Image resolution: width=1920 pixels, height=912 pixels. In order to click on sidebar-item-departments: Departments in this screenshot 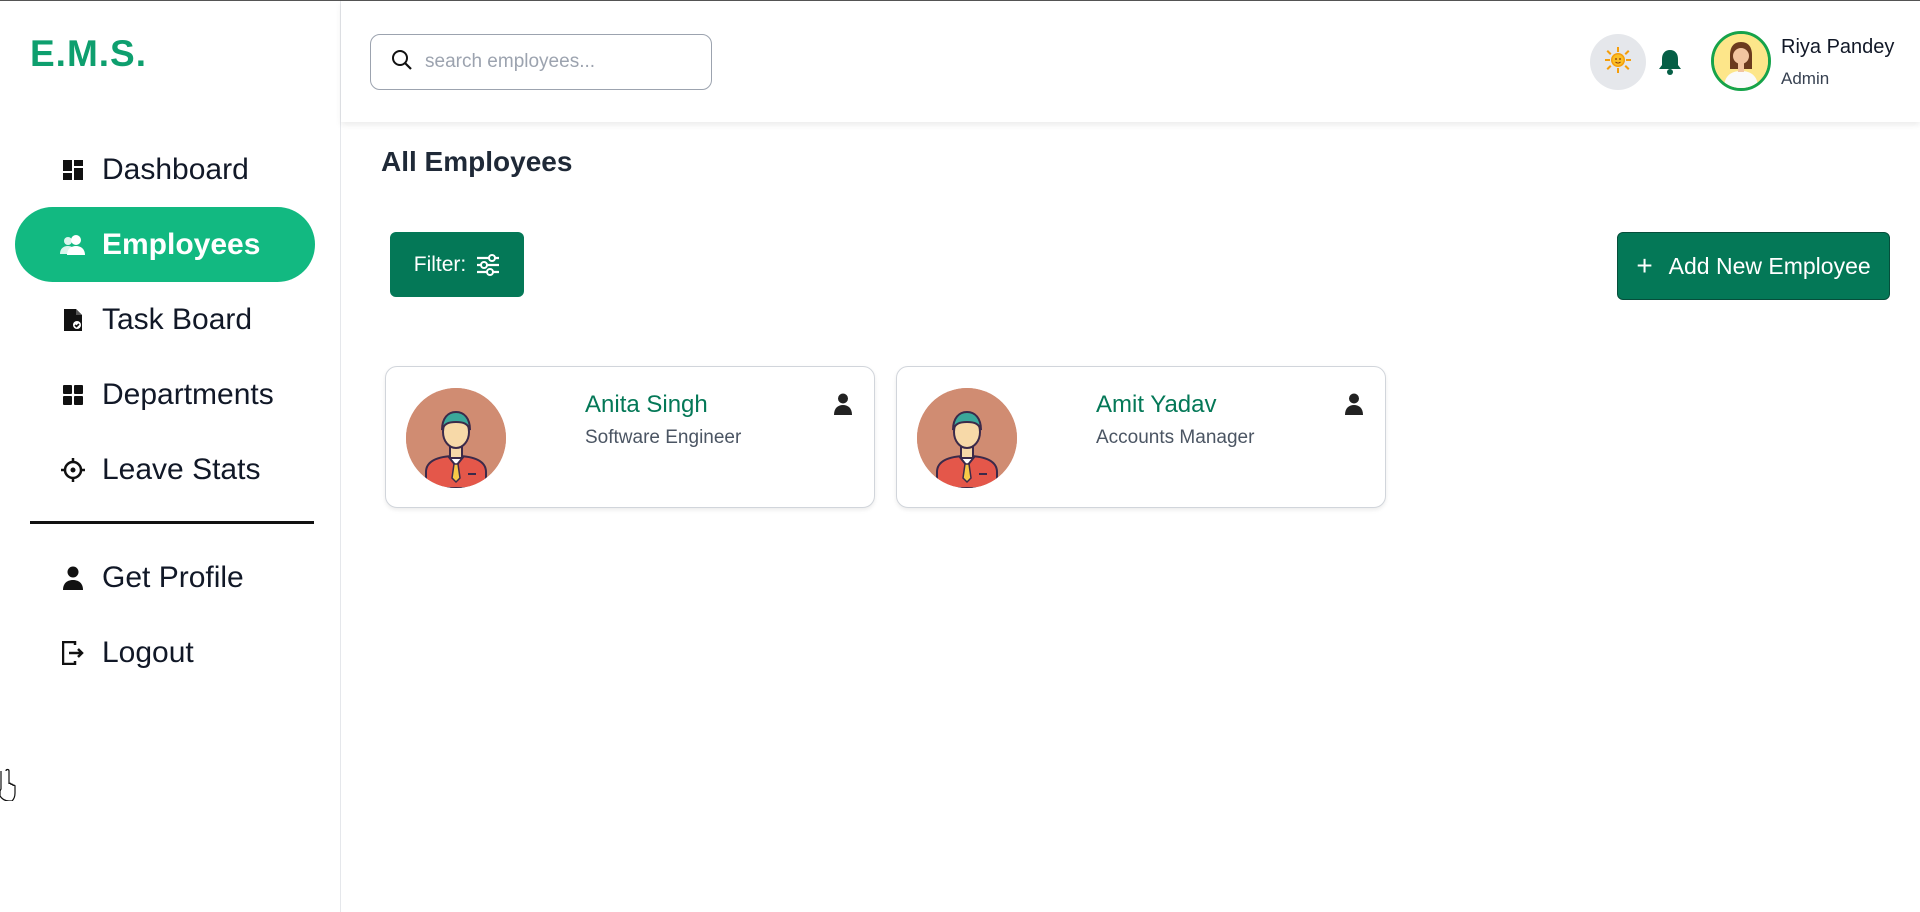, I will do `click(165, 394)`.